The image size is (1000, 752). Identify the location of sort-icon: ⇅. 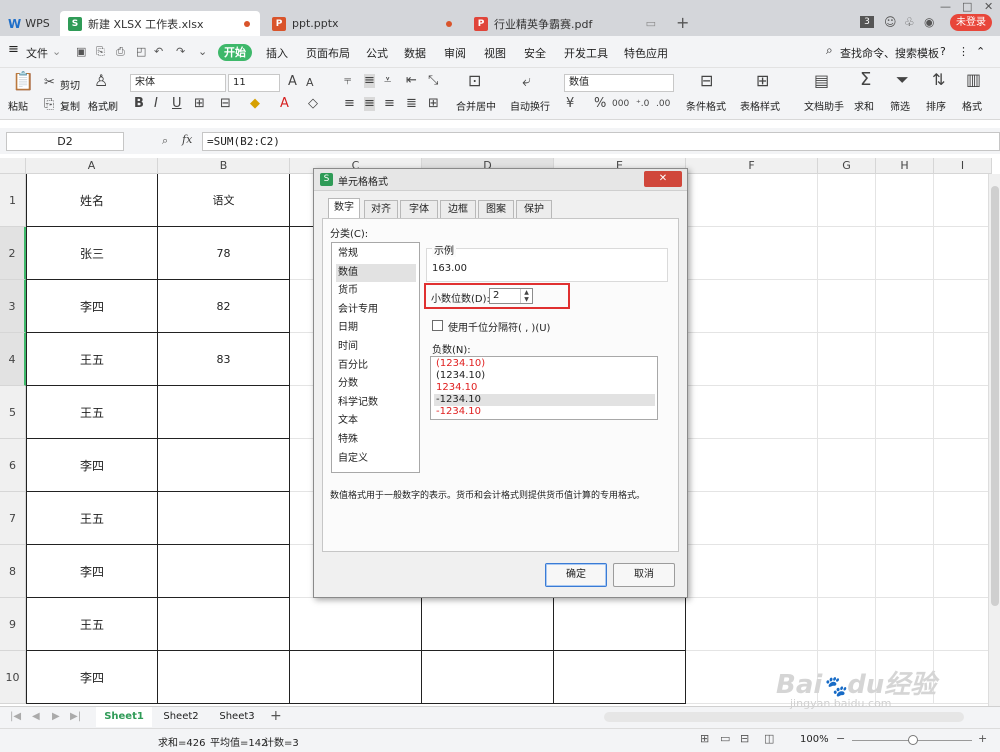
(938, 80).